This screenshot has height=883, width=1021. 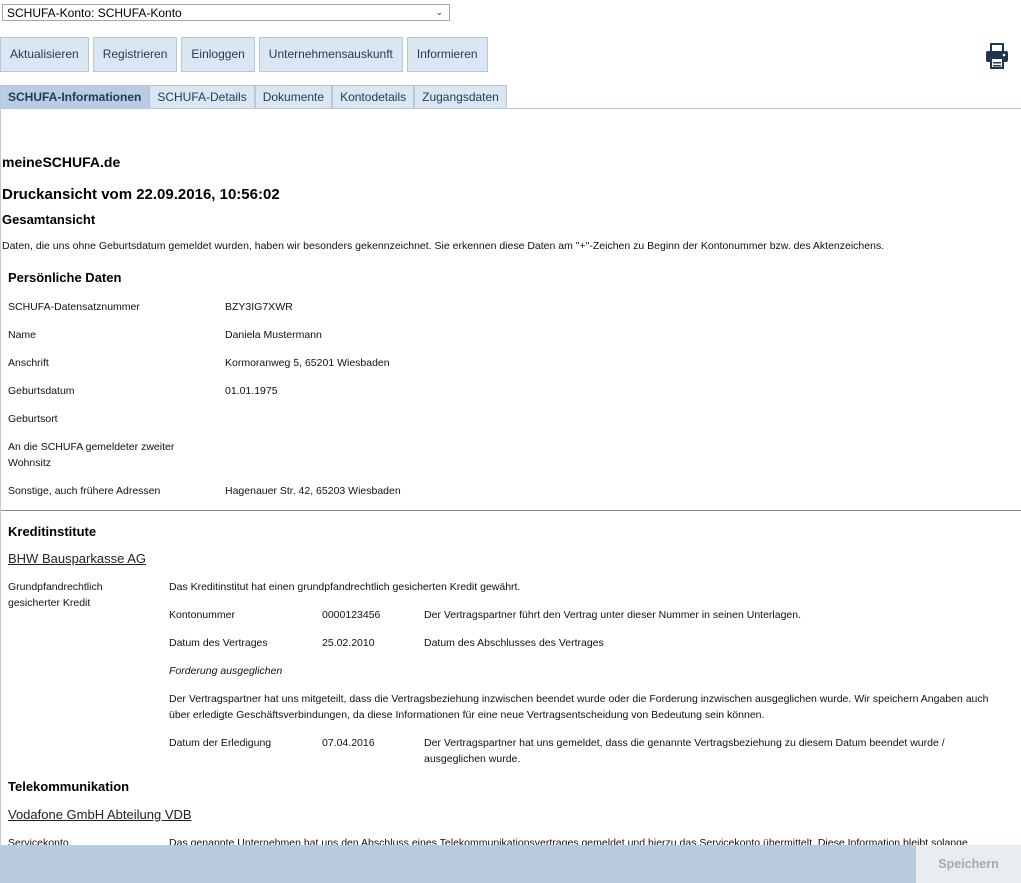 I want to click on credit-company-link: BHW Bausparkasse AG, so click(x=77, y=558).